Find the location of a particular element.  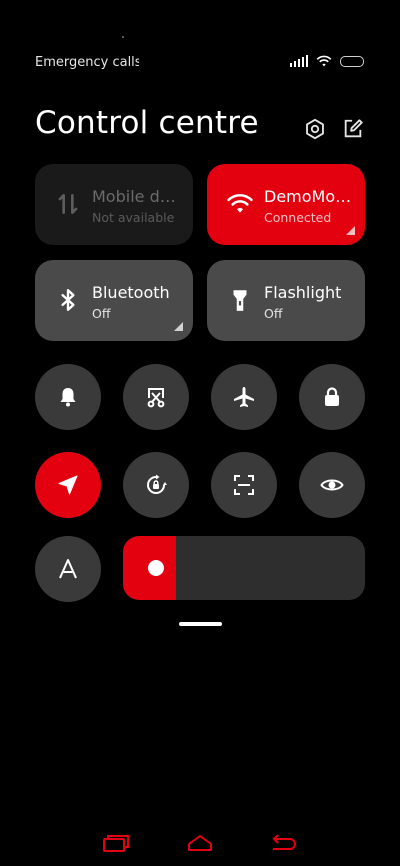

location-icon is located at coordinates (68, 485).